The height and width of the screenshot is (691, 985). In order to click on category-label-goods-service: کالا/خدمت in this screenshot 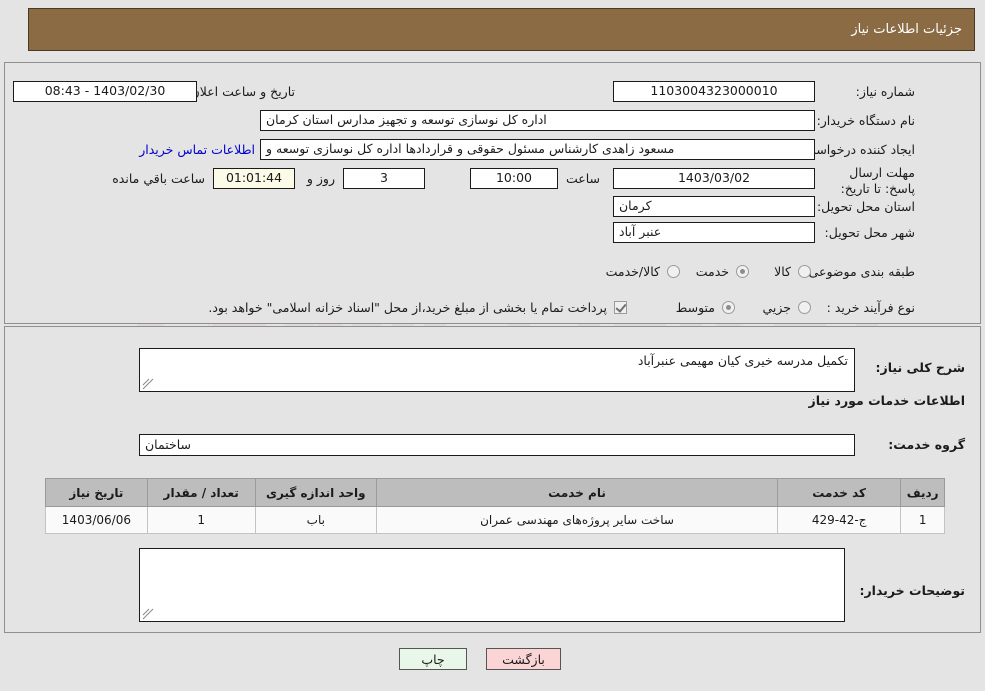, I will do `click(632, 271)`.